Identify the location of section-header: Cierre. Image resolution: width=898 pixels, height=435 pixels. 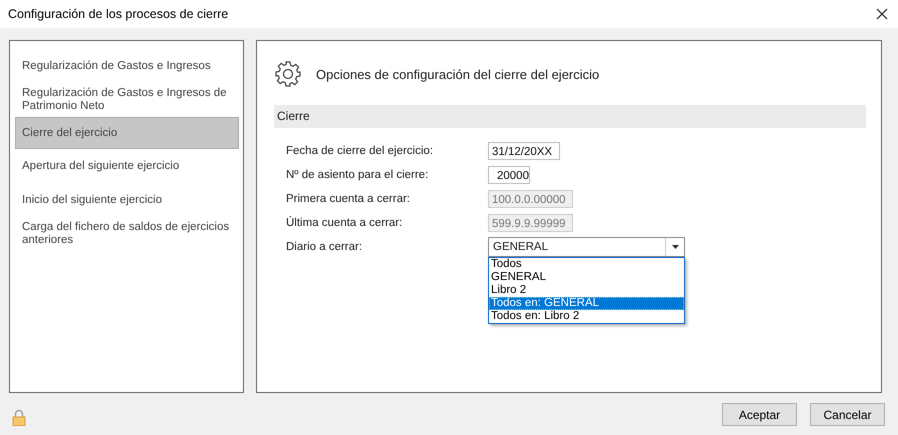
(570, 116).